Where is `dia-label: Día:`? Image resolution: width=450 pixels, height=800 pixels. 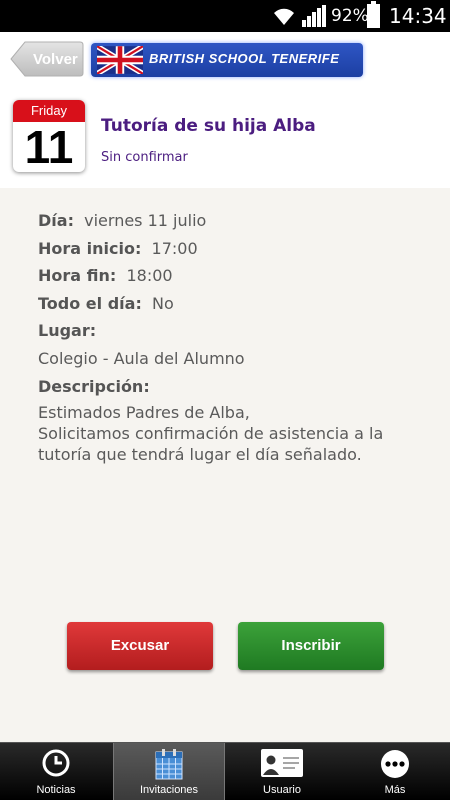 dia-label: Día: is located at coordinates (56, 220).